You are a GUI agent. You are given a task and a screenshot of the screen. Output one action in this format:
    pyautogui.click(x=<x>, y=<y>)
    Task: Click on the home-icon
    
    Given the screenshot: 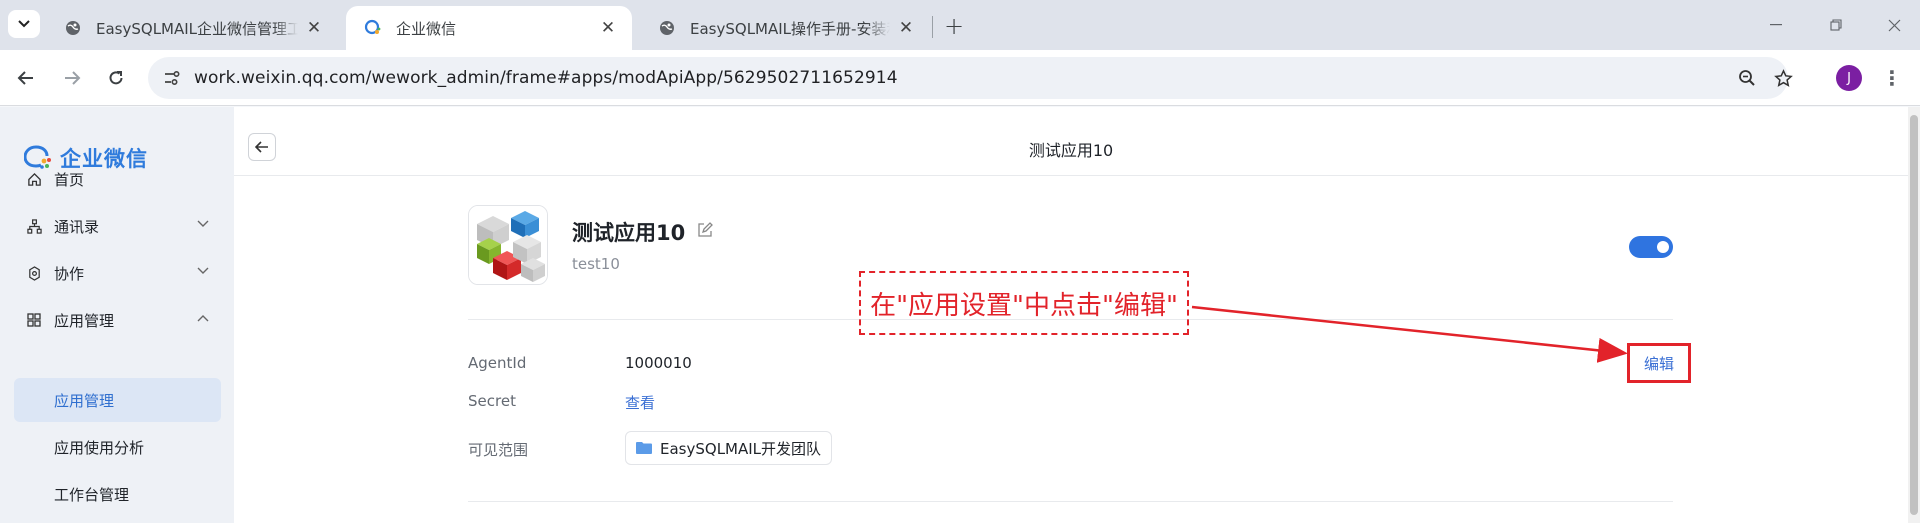 What is the action you would take?
    pyautogui.click(x=34, y=179)
    